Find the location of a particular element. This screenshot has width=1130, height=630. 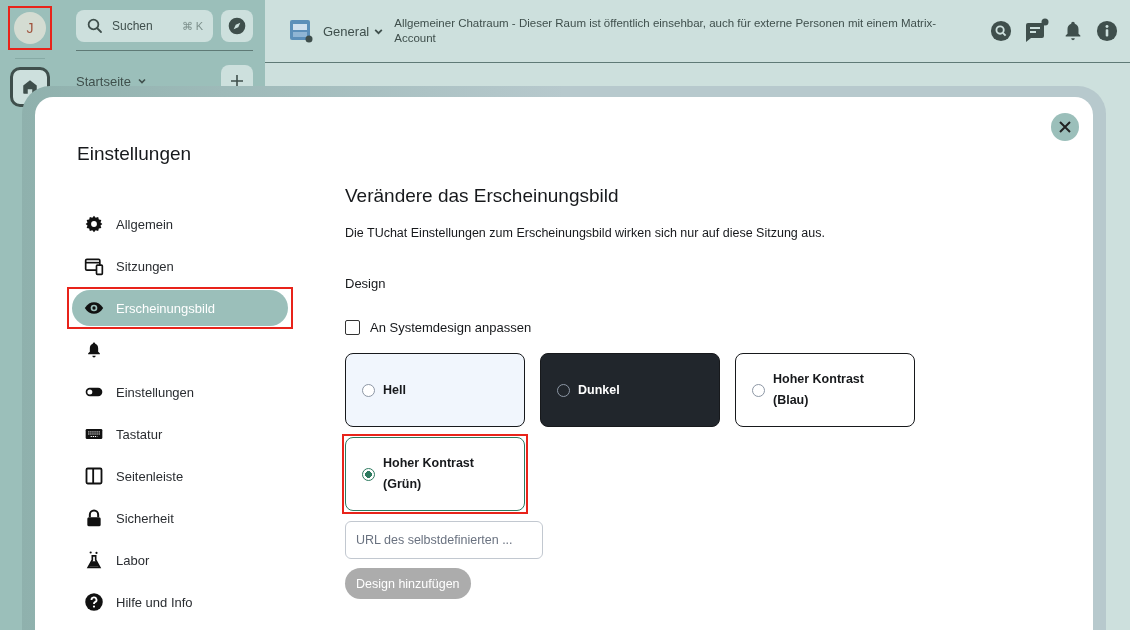

settings-tab: Einstellungen is located at coordinates (180, 392).